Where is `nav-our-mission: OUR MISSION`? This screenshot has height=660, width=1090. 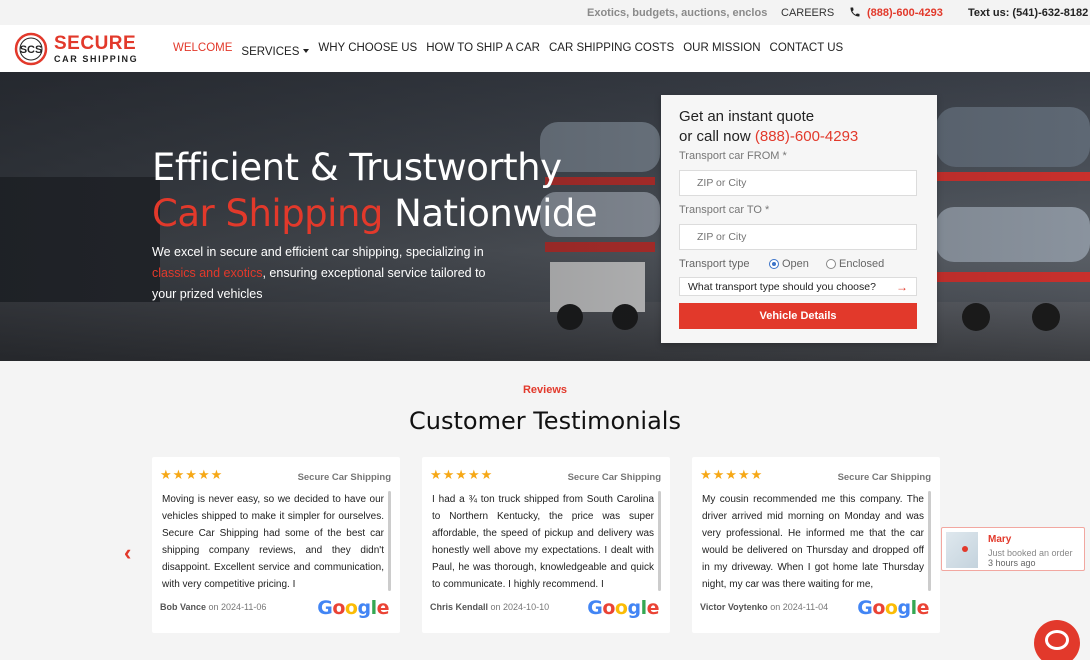
nav-our-mission: OUR MISSION is located at coordinates (721, 51).